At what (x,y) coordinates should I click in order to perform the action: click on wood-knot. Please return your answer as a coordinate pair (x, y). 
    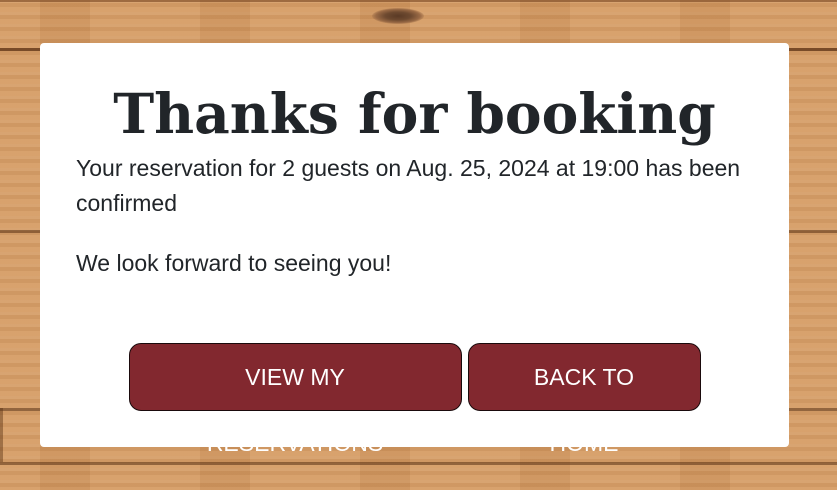
    Looking at the image, I should click on (398, 16).